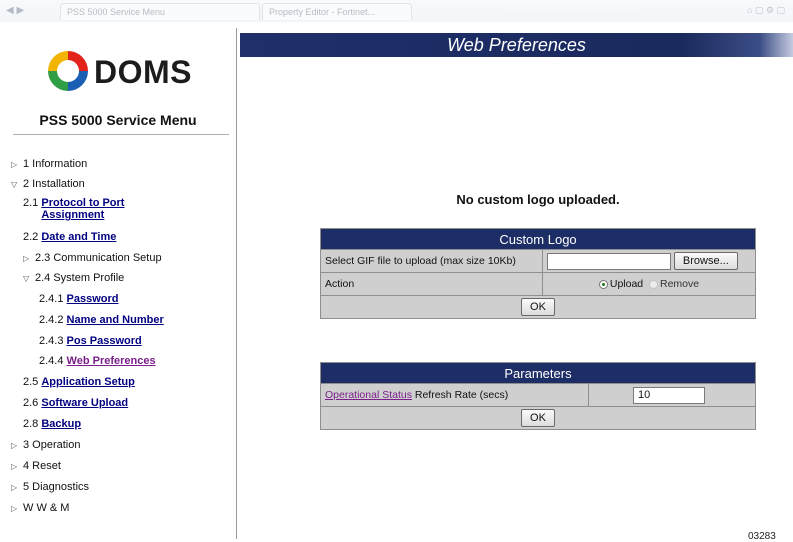 This screenshot has width=793, height=542. I want to click on operational-status-link: Operational Status, so click(368, 395).